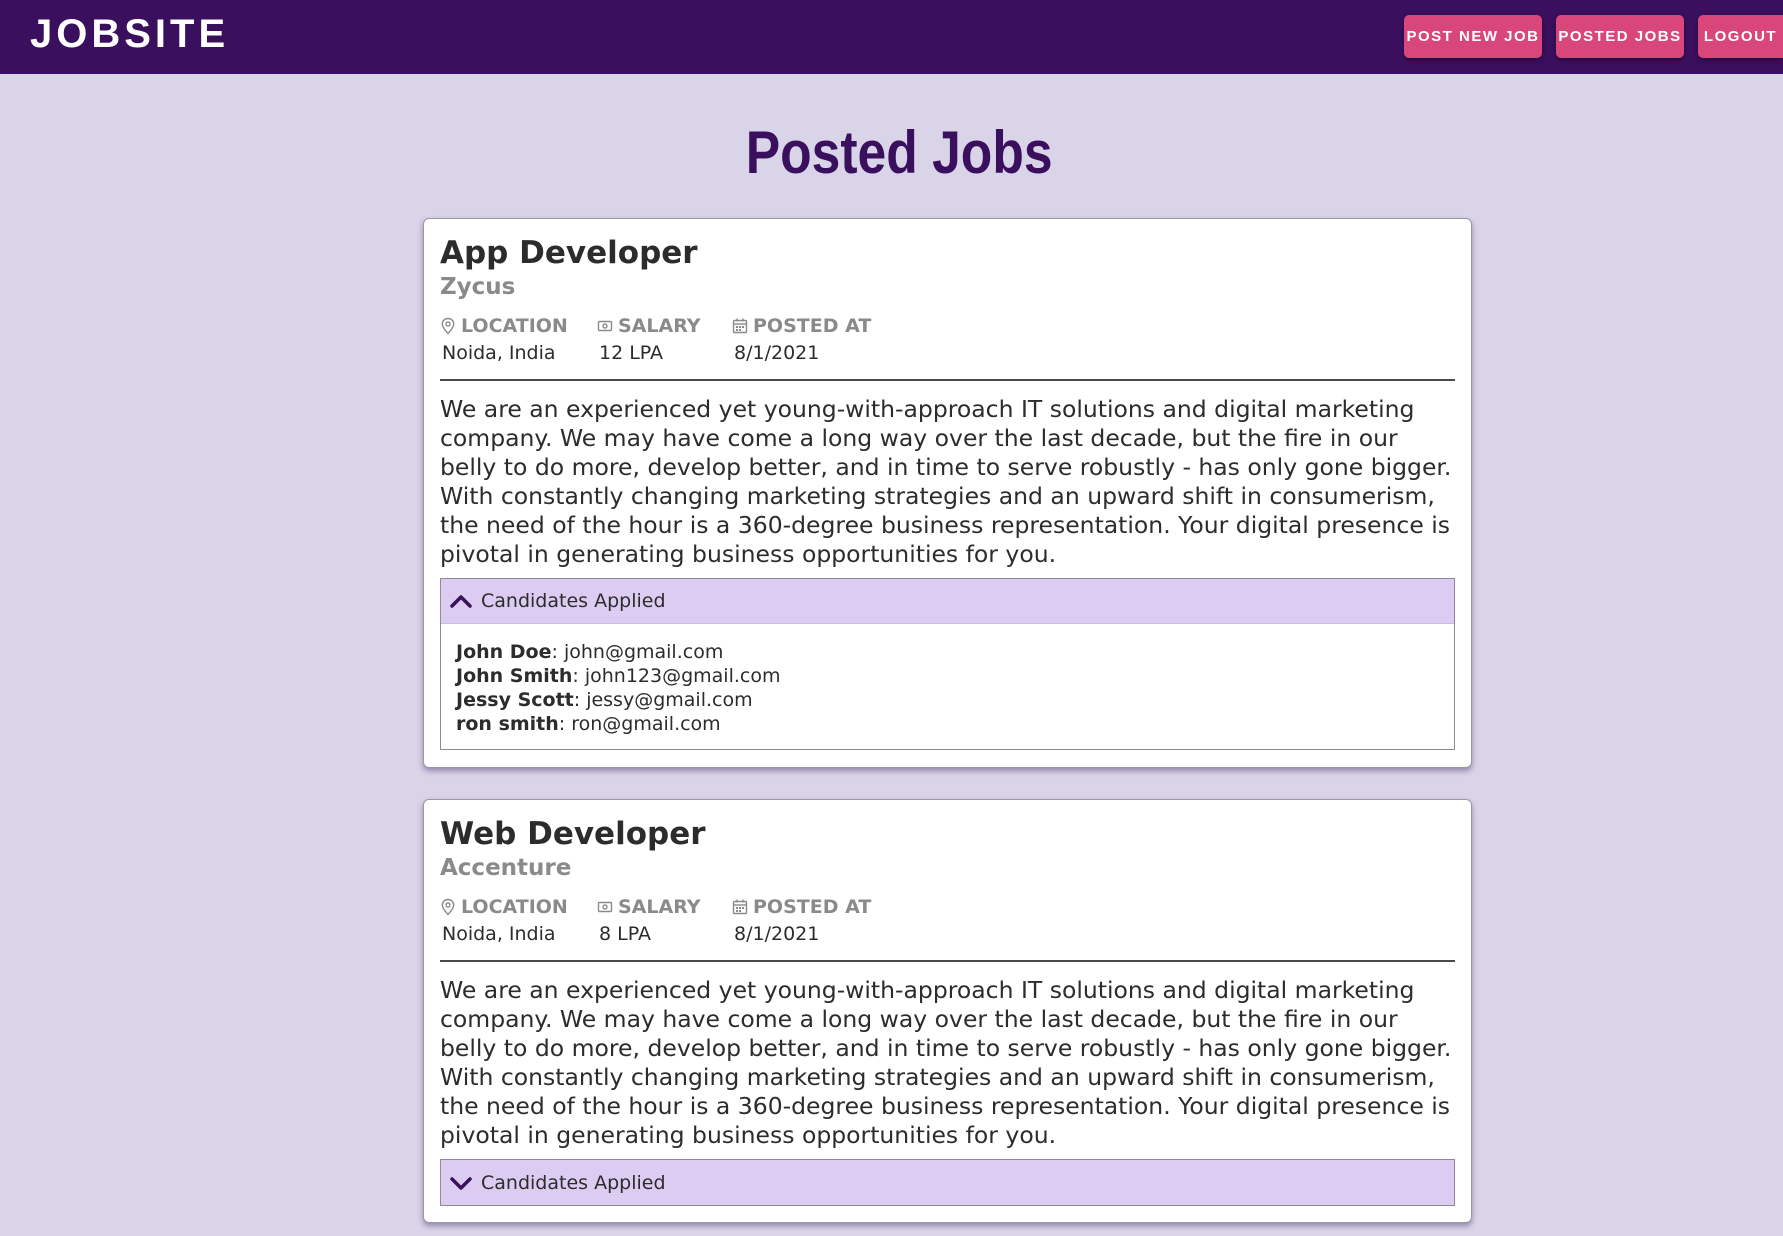 The width and height of the screenshot is (1783, 1236). I want to click on brand-logo: JOBSITE, so click(129, 34).